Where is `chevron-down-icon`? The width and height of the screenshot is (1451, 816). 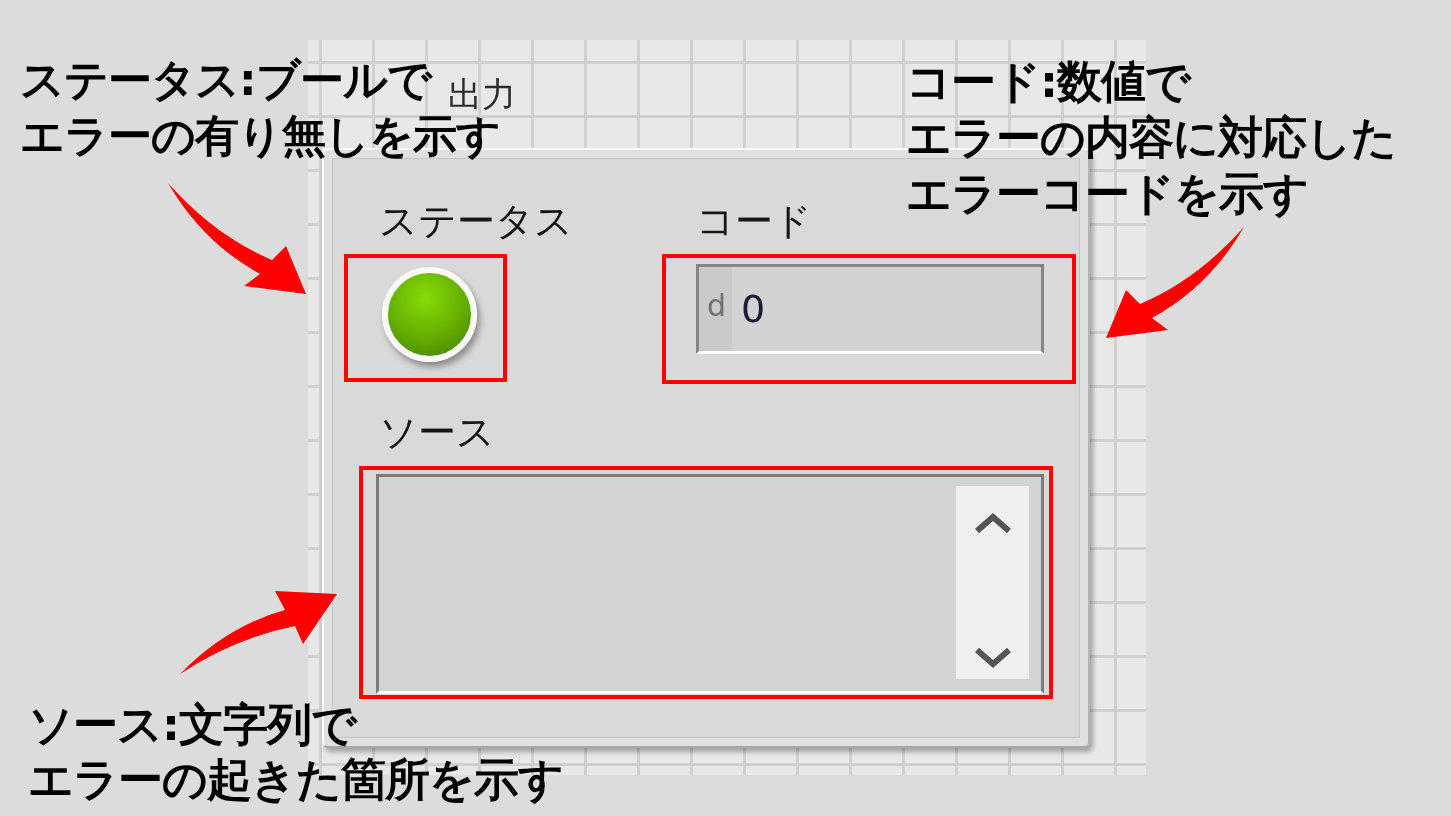 chevron-down-icon is located at coordinates (992, 658).